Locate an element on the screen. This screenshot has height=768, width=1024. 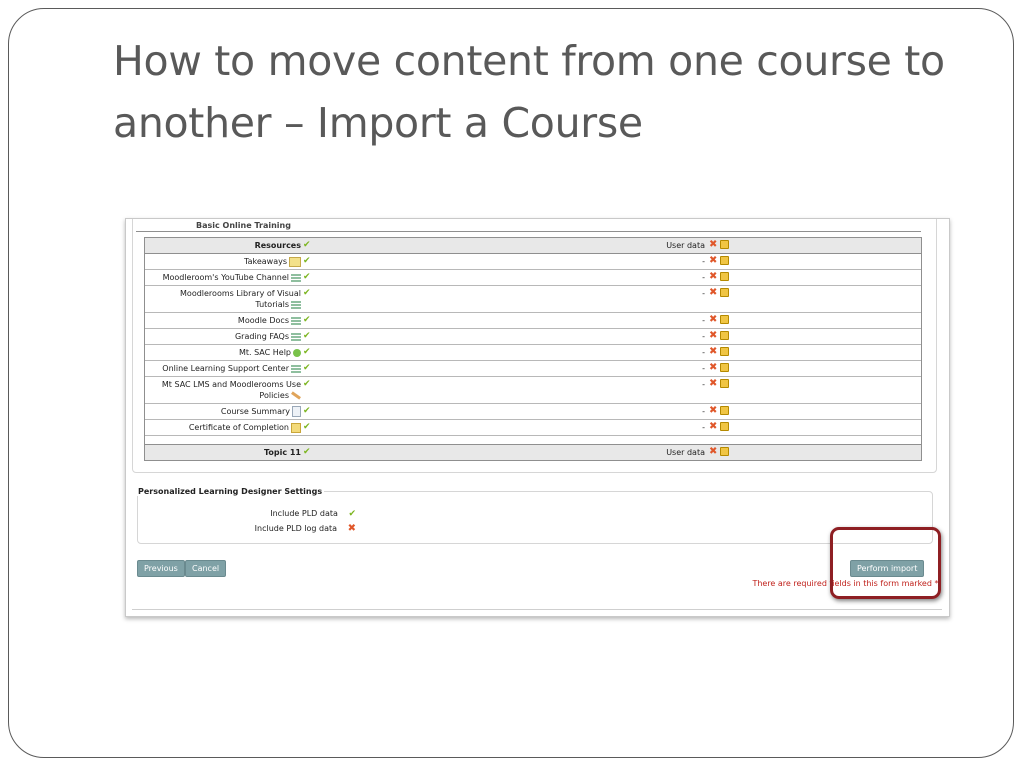
table-row: Moodleroom's YouTube Channel ✔ - ✖ is located at coordinates (533, 278).